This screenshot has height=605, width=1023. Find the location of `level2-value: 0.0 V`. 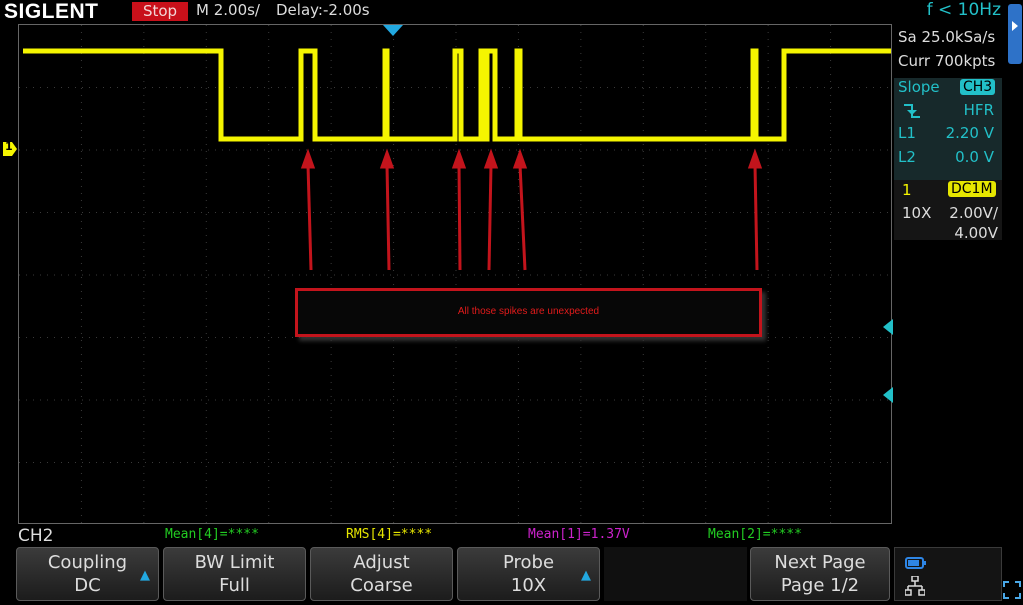

level2-value: 0.0 V is located at coordinates (974, 157).